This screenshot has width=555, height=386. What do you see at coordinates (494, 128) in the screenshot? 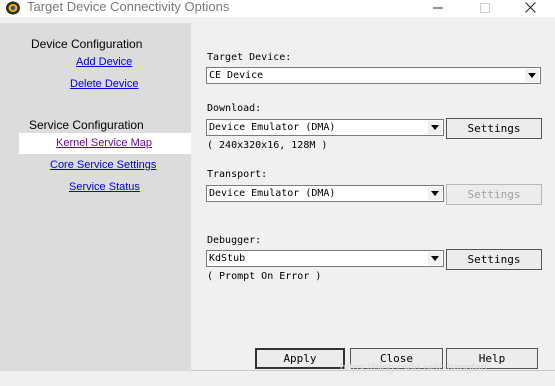
I see `download-settings-button: Settings` at bounding box center [494, 128].